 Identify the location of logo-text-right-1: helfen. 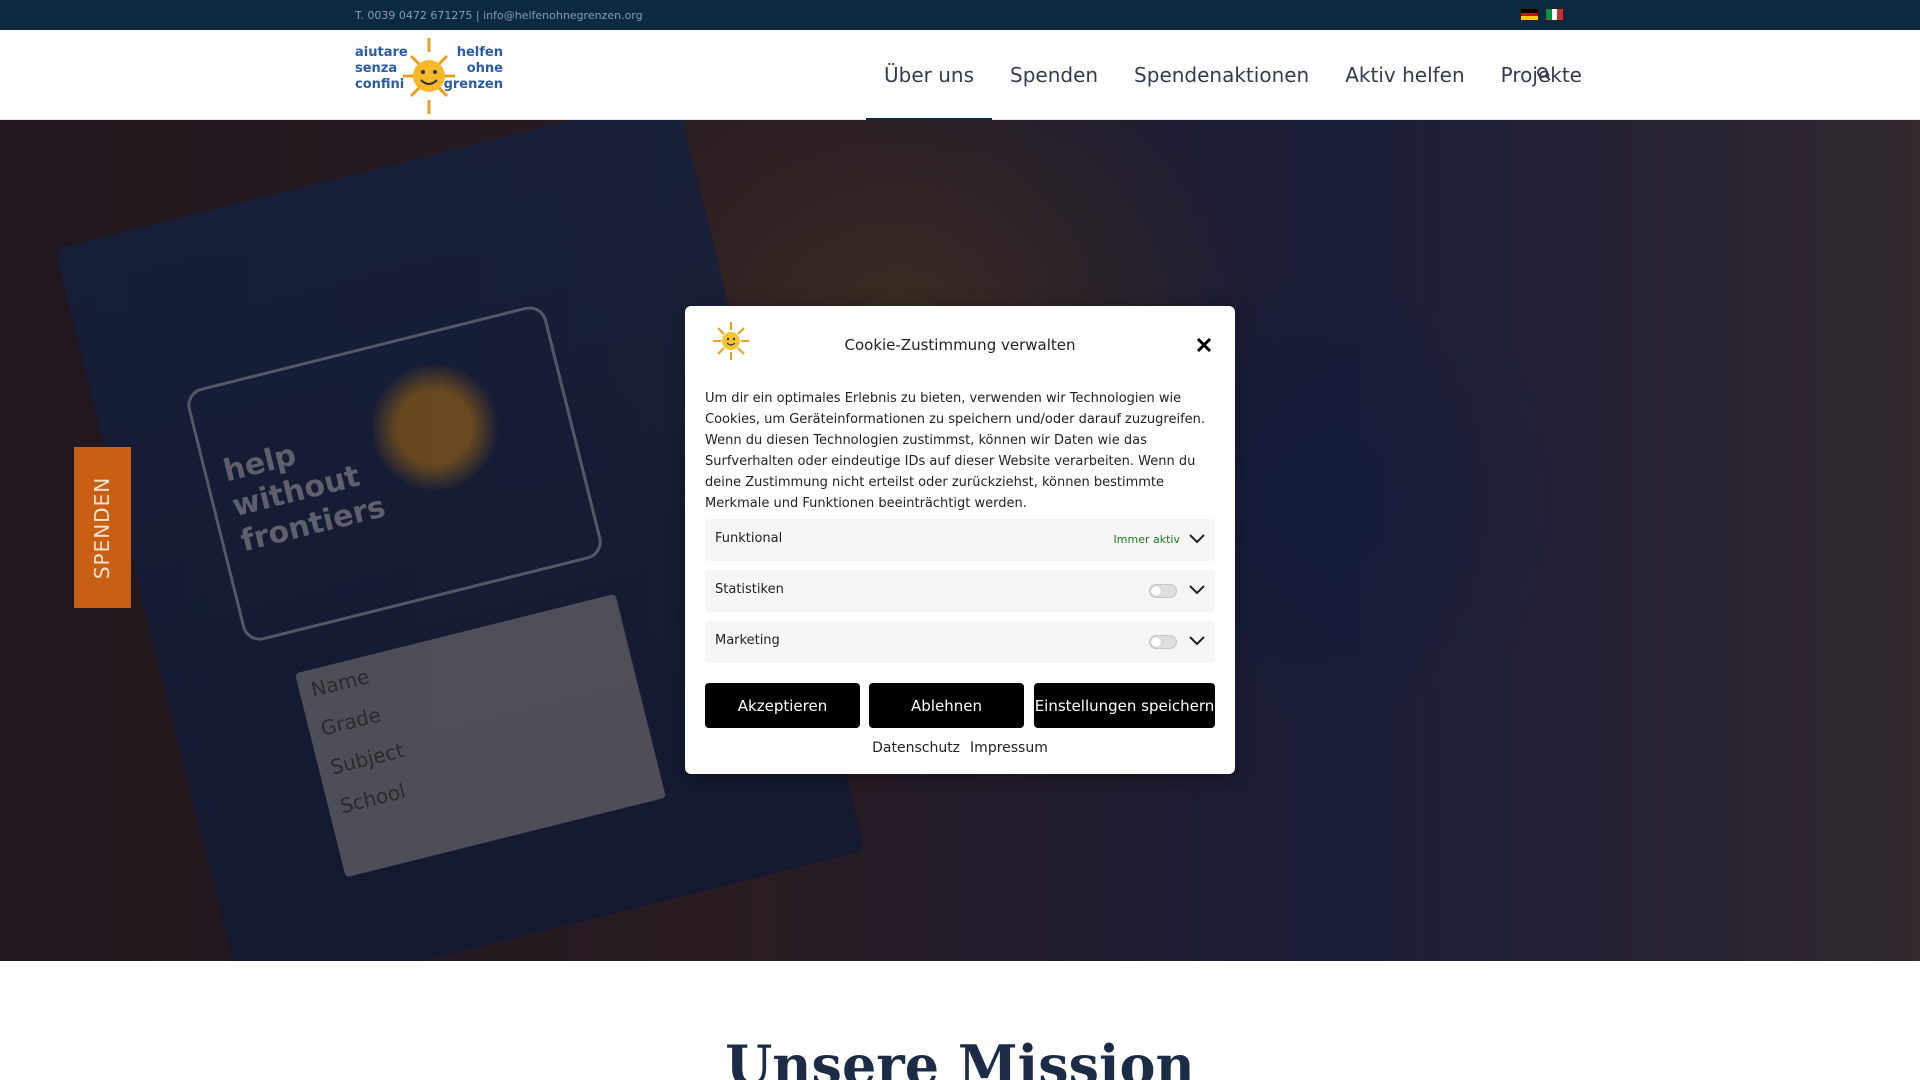
(480, 52).